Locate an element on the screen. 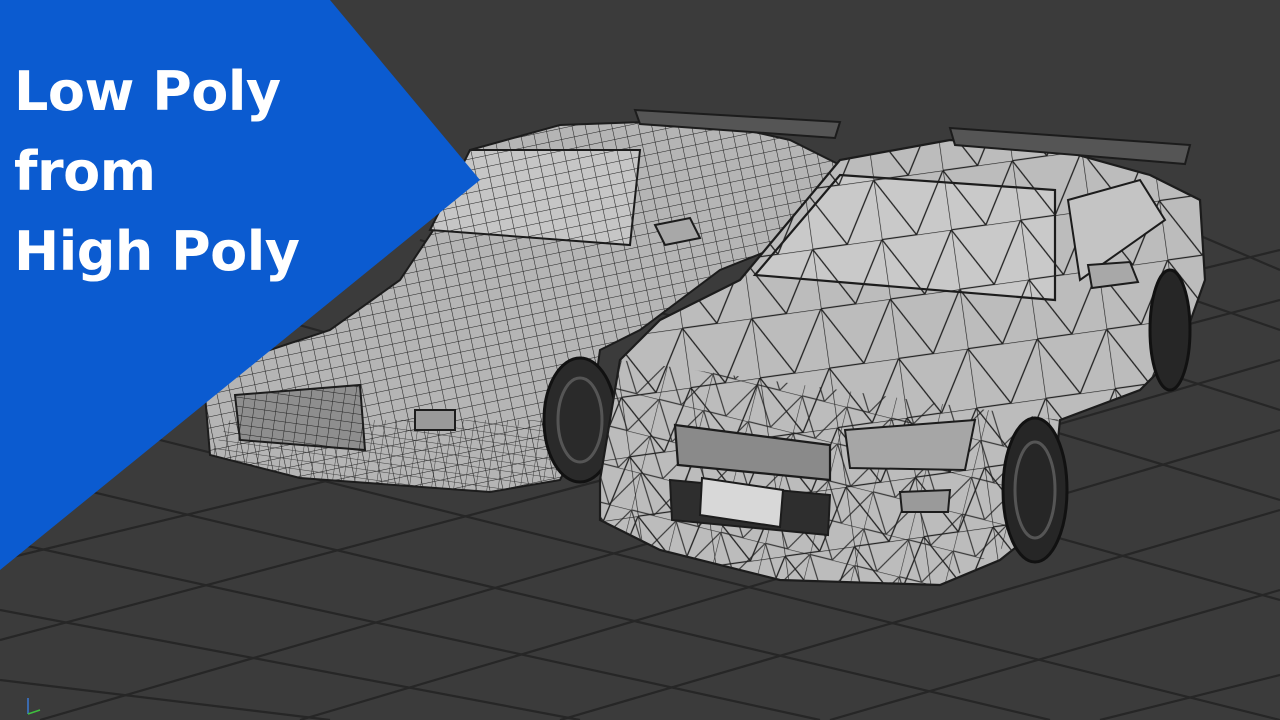  title-line-1: Low Poly is located at coordinates (147, 91).